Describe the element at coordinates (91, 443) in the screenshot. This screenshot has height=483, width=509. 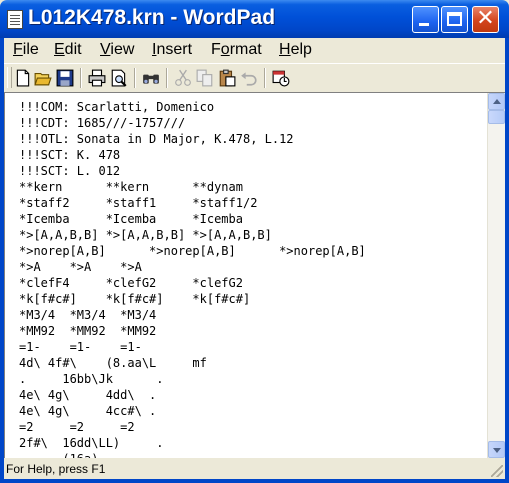
I see `text-line: 2f#\ 16dd\LL) .` at that location.